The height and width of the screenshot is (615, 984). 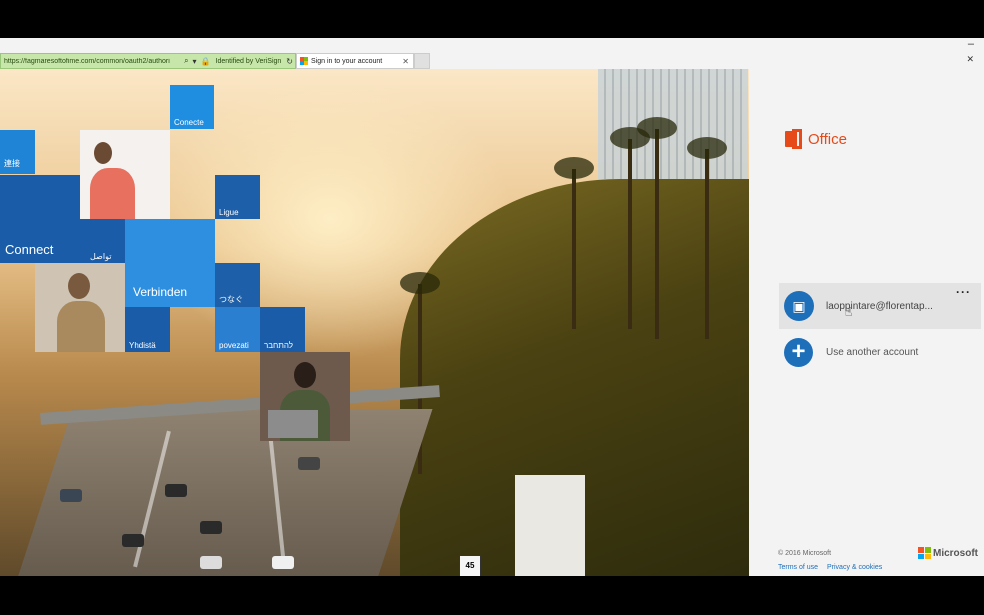 I want to click on tile-verbinden: Verbinden, so click(x=170, y=263).